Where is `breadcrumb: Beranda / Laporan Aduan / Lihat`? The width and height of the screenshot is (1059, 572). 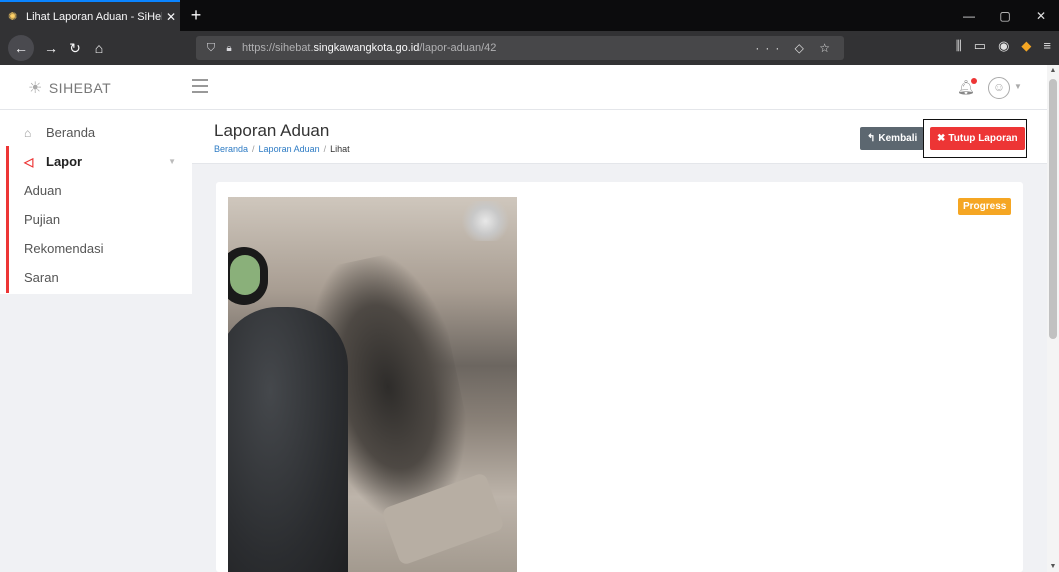
breadcrumb: Beranda / Laporan Aduan / Lihat is located at coordinates (282, 149).